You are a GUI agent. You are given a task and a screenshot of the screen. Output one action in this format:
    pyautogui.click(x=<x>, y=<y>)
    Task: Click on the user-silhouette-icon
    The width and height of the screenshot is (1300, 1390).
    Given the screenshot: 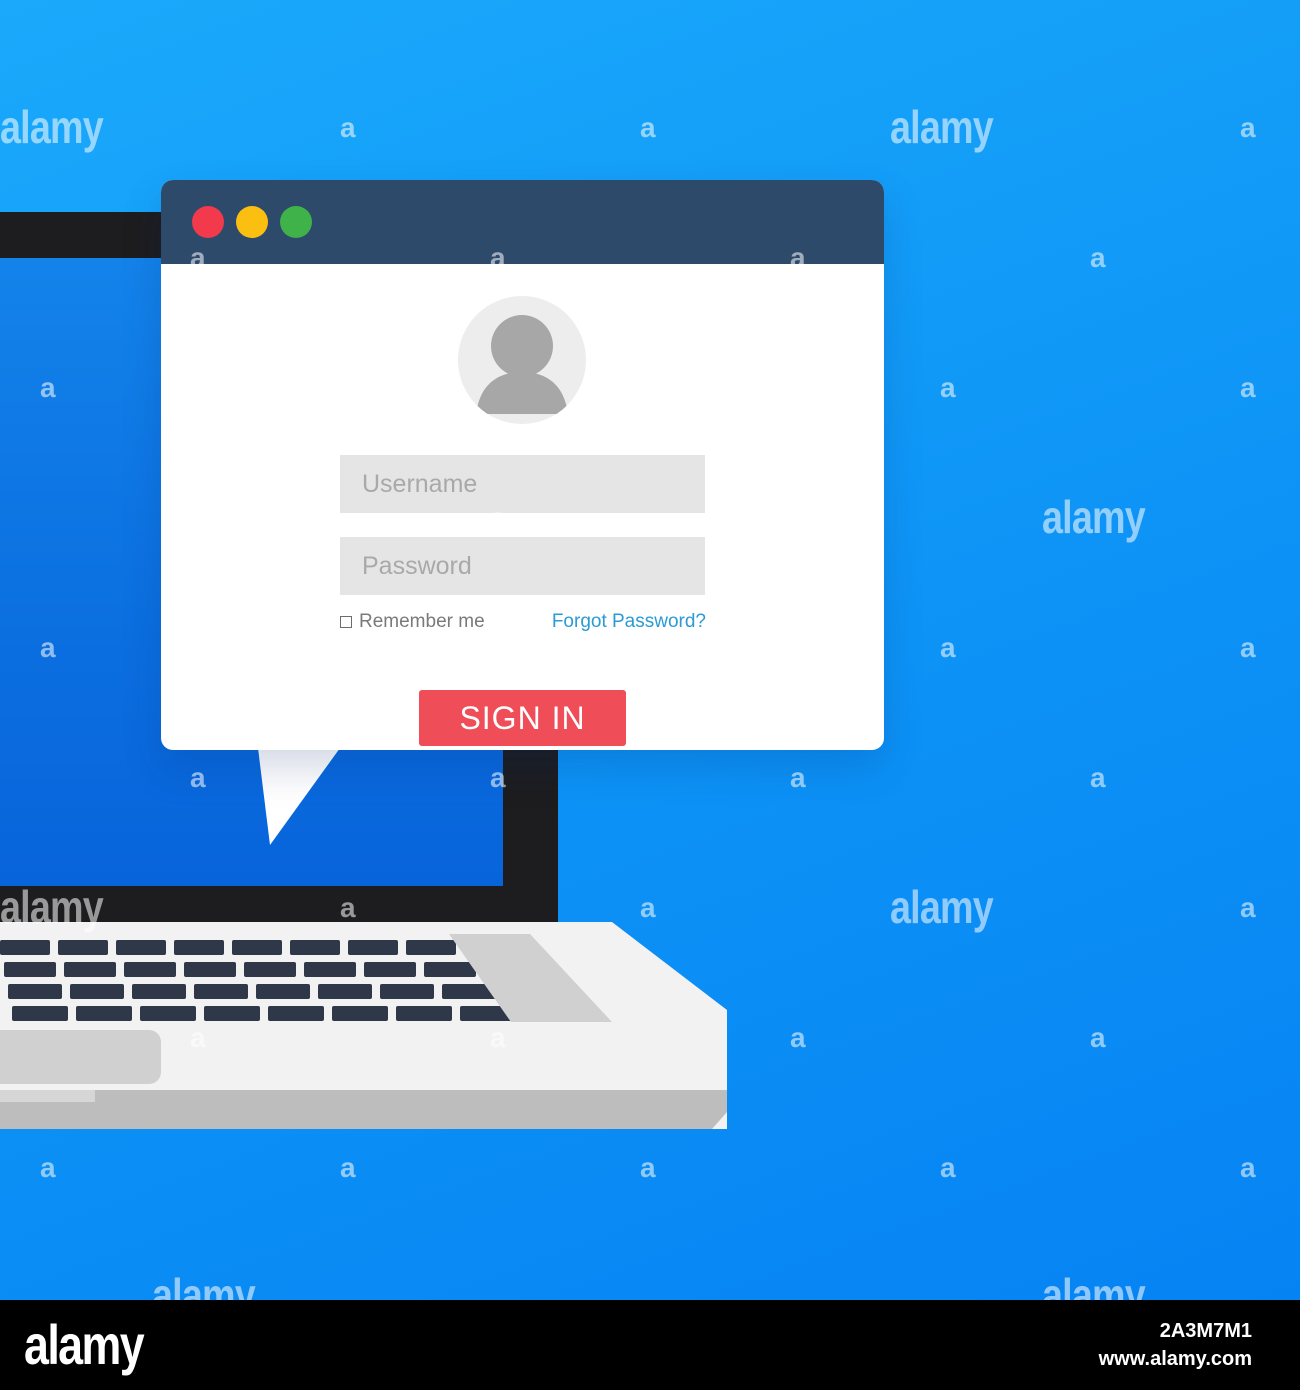 What is the action you would take?
    pyautogui.click(x=522, y=360)
    